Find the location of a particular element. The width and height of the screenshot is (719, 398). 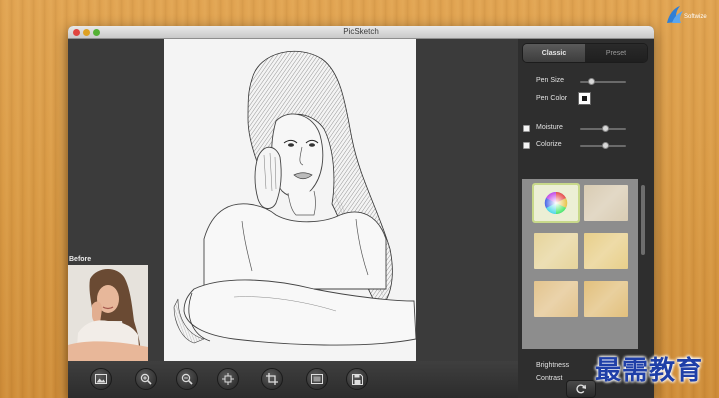

mode-segmented-control: Classic Preset is located at coordinates (585, 53).